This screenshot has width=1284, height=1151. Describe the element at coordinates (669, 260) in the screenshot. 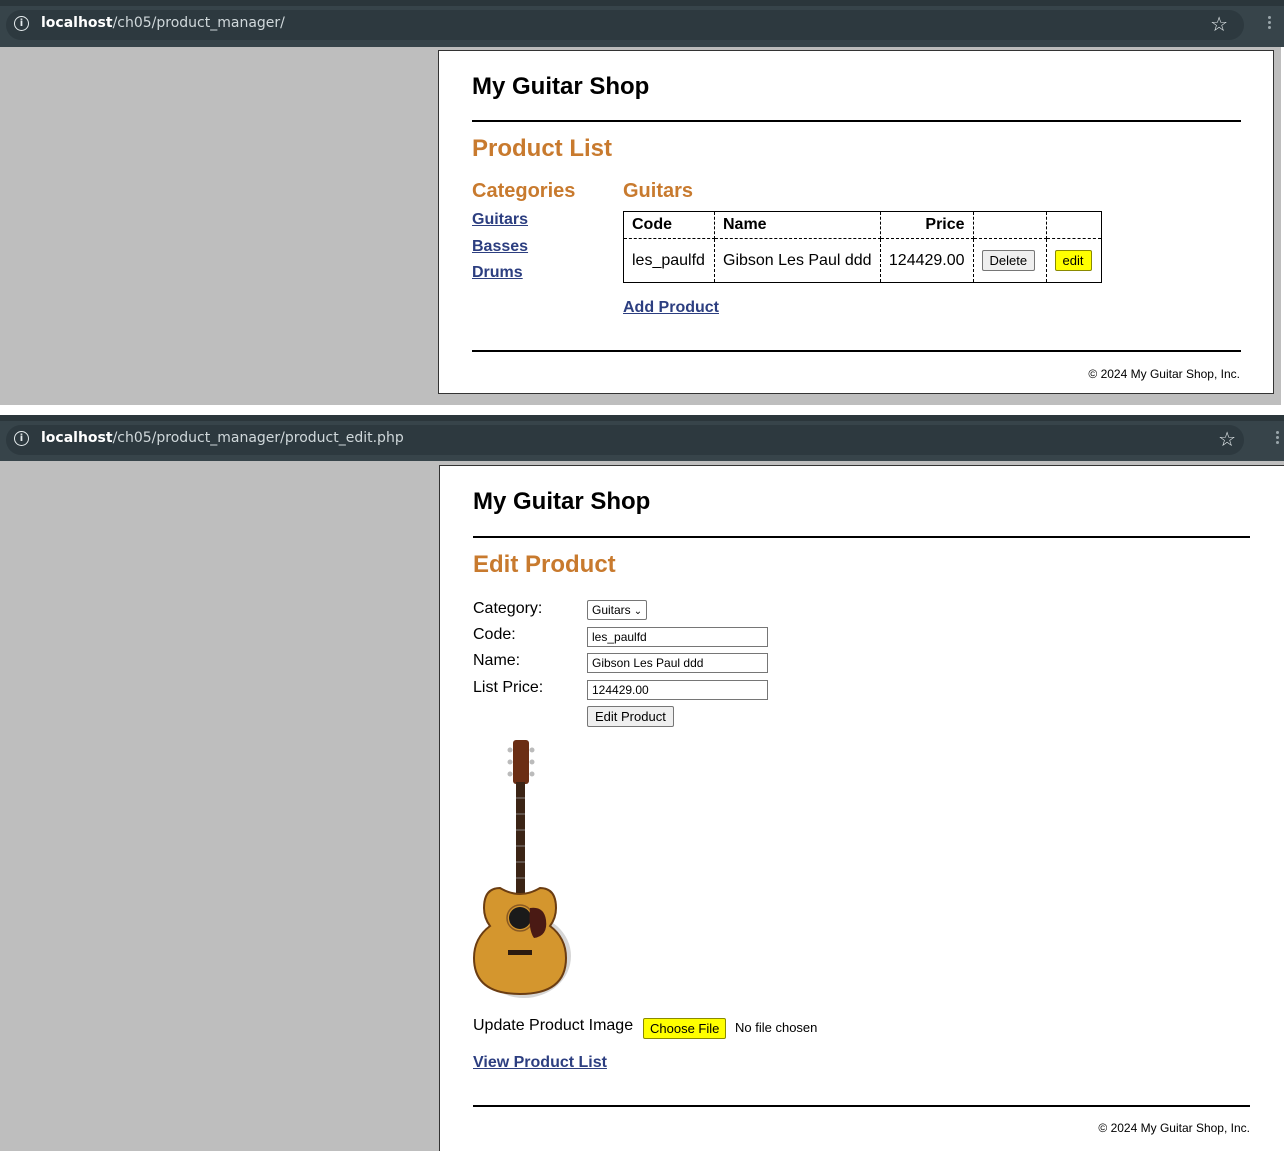

I see `cell-code: les_paulfd` at that location.